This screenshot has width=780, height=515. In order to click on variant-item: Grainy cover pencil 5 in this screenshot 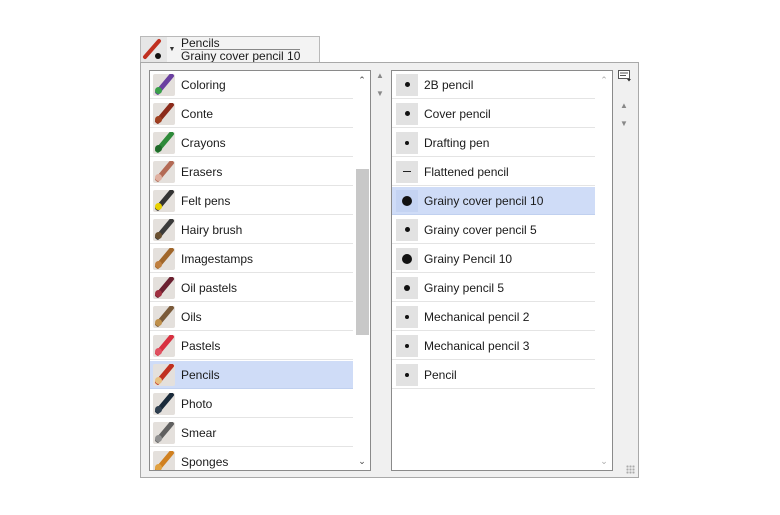, I will do `click(493, 230)`.